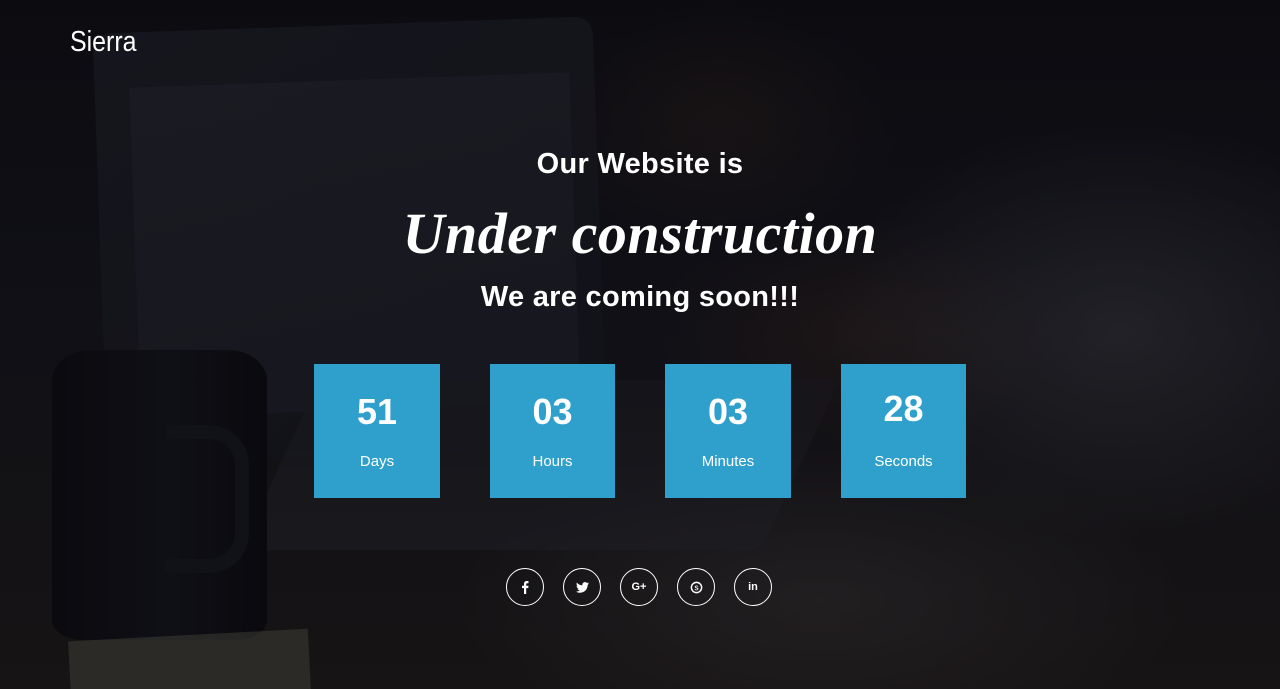 Image resolution: width=1280 pixels, height=689 pixels. I want to click on countdown-hours: 03 Hours, so click(552, 431).